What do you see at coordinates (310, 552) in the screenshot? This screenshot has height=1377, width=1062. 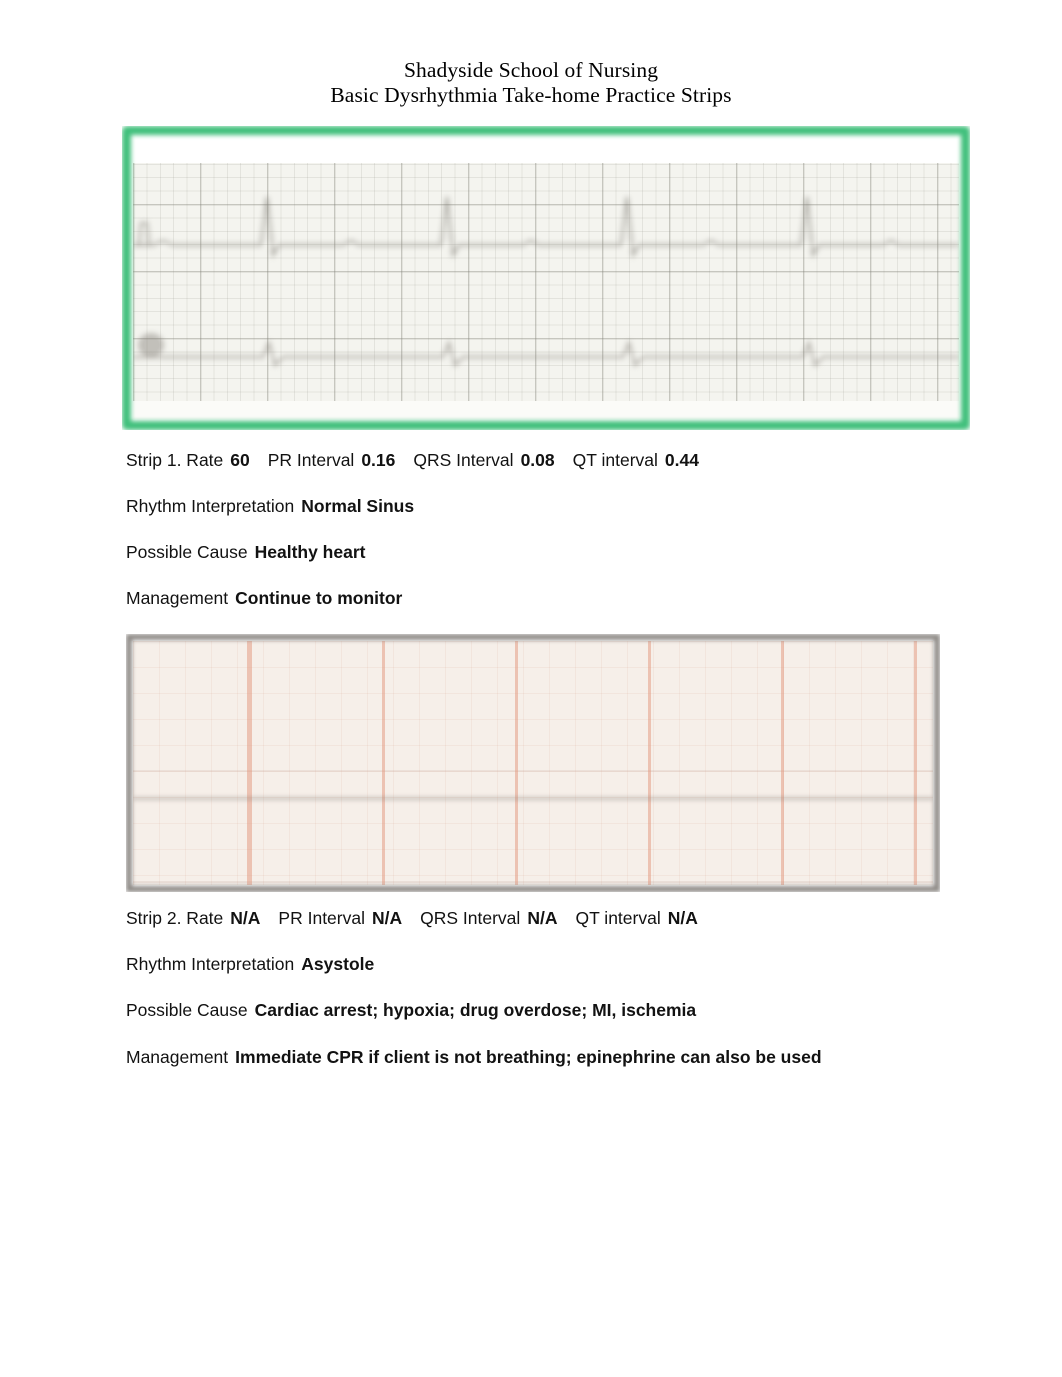 I see `strip-1-cause-value: Healthy heart` at bounding box center [310, 552].